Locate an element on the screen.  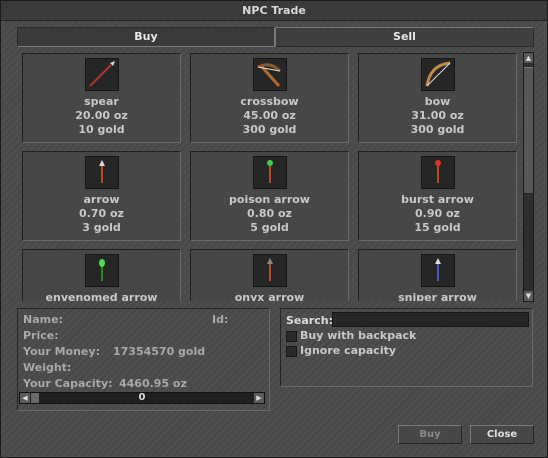
item-weight: 0.70 oz is located at coordinates (101, 213).